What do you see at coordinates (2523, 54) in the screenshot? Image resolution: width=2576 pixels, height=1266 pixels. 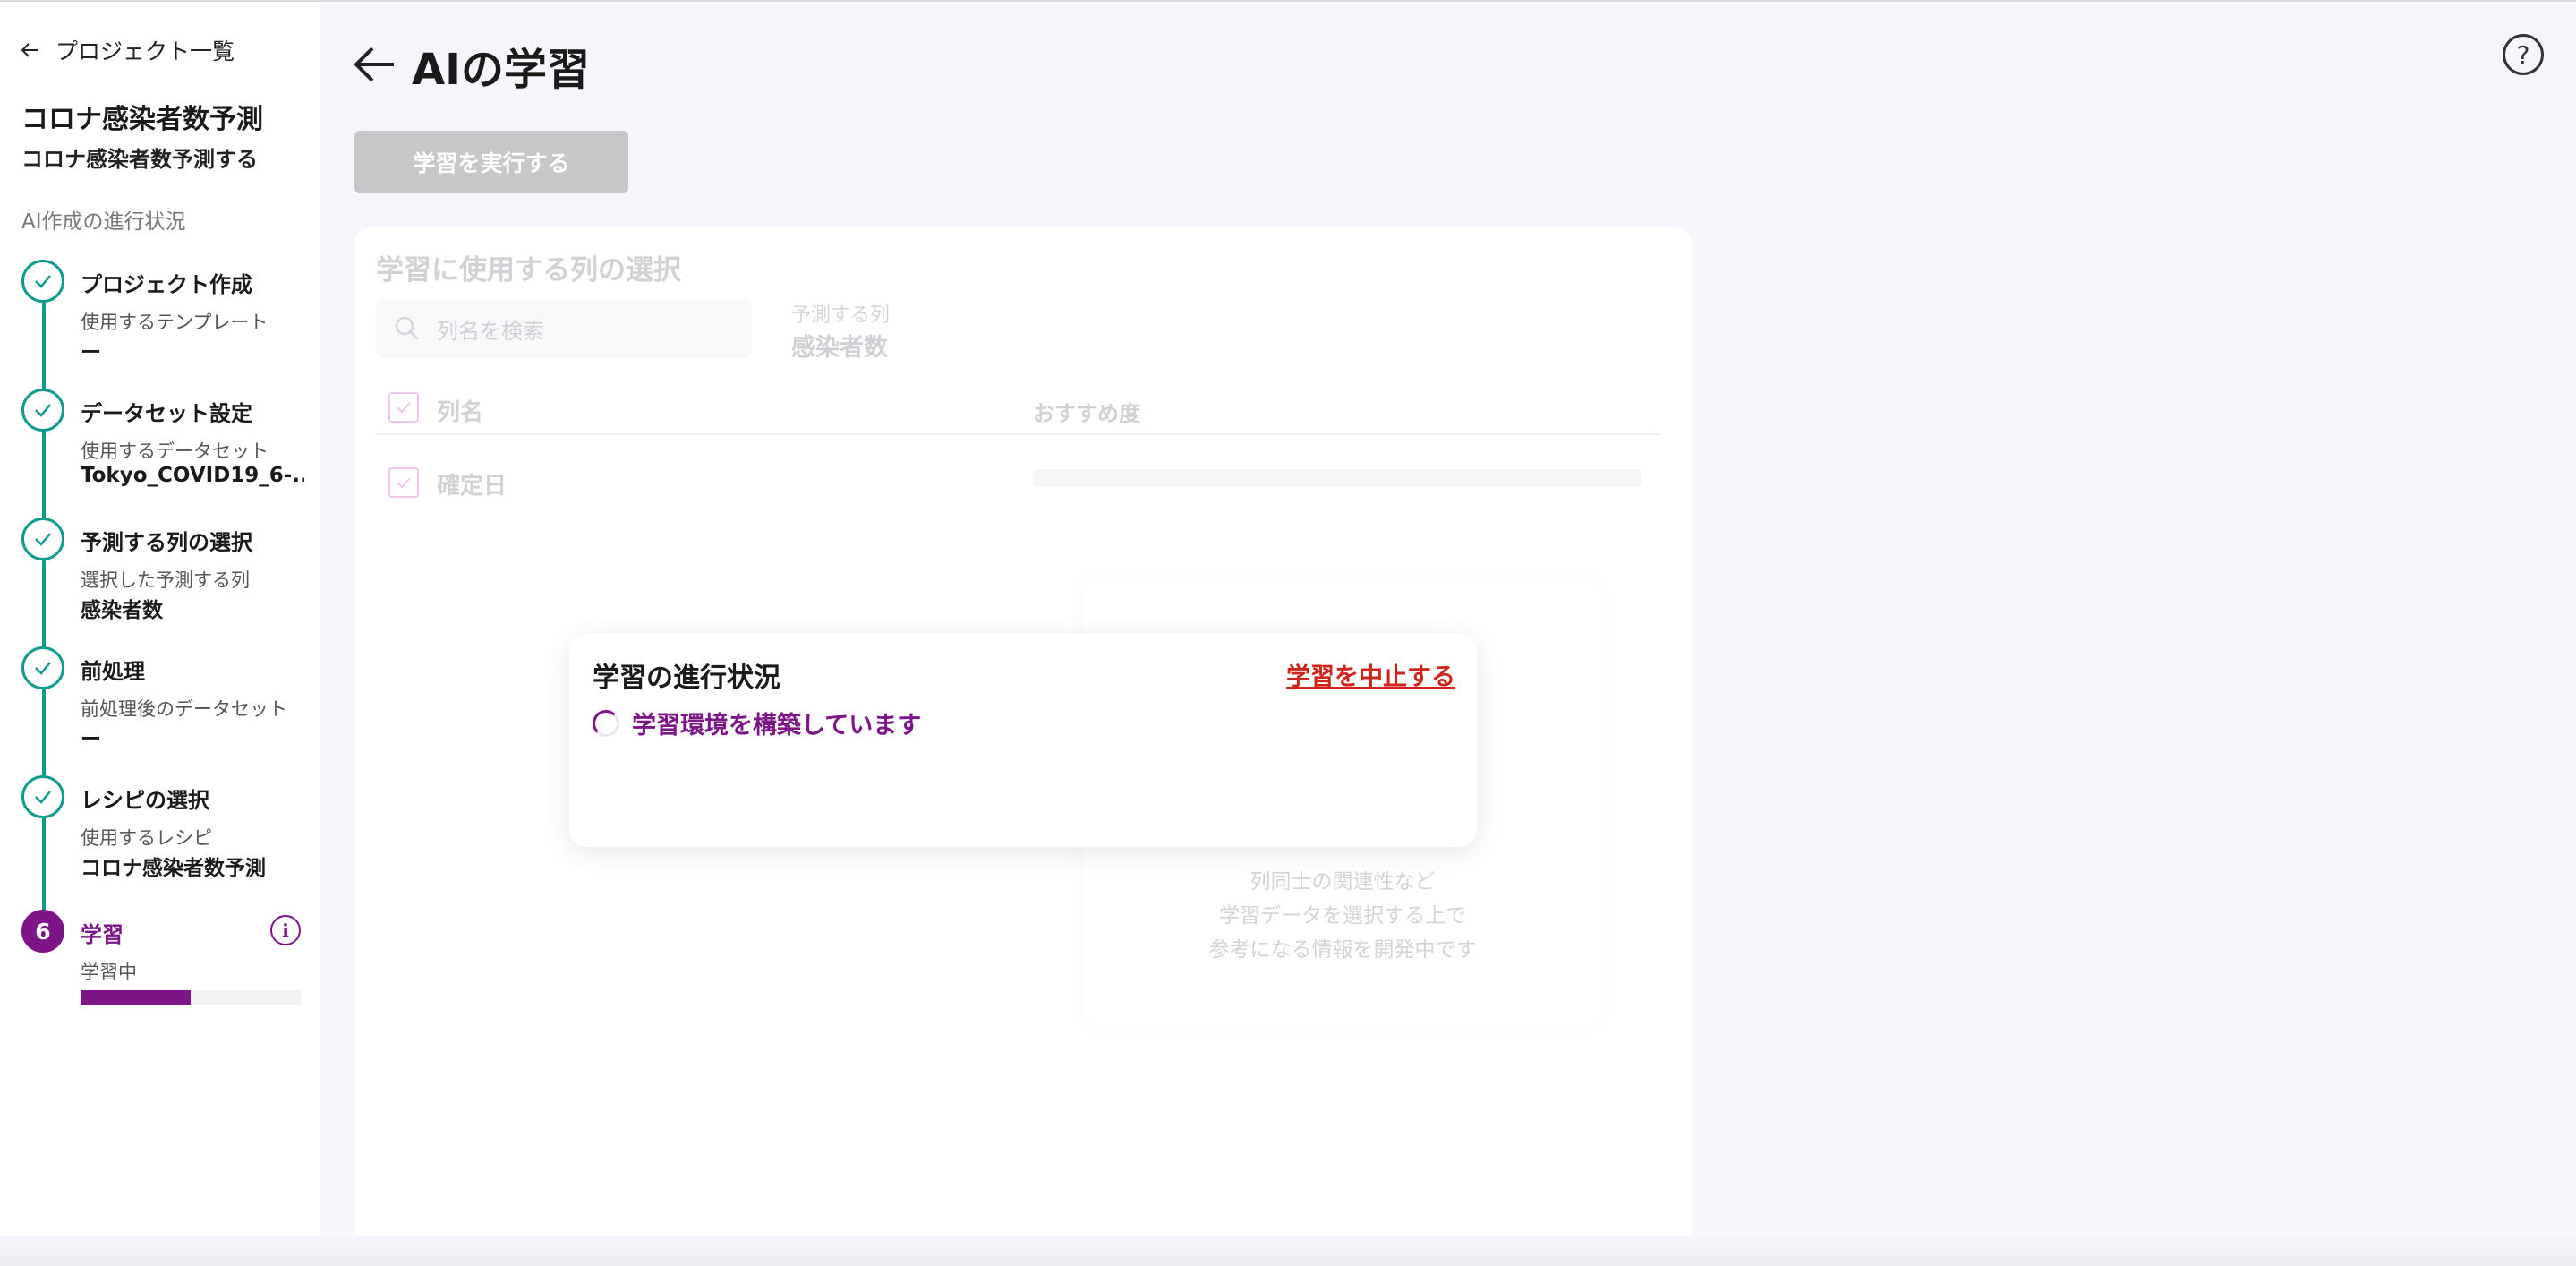 I see `question-mark-icon: ?` at bounding box center [2523, 54].